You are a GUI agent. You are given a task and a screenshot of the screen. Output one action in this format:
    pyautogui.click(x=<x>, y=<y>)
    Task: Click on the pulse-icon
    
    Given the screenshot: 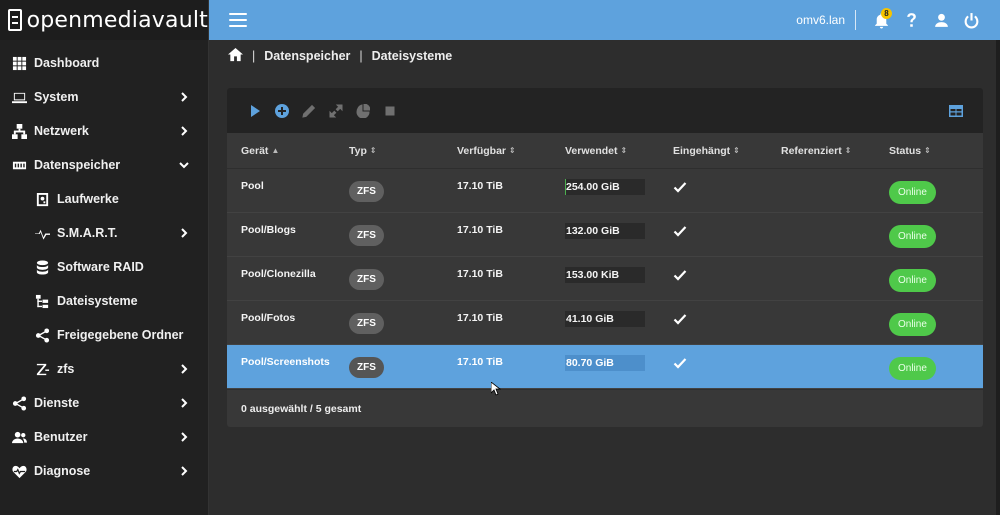 What is the action you would take?
    pyautogui.click(x=42, y=233)
    